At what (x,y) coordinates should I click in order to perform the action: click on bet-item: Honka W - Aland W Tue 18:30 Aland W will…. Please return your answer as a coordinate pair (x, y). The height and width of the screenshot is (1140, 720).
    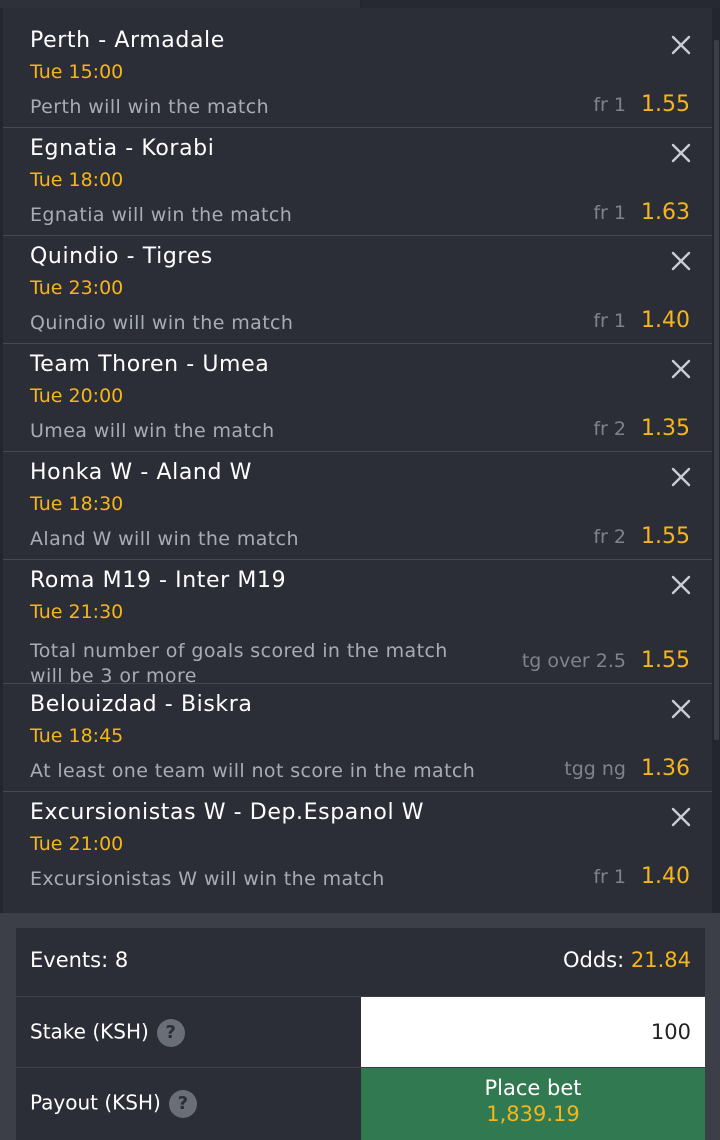
    Looking at the image, I should click on (357, 506).